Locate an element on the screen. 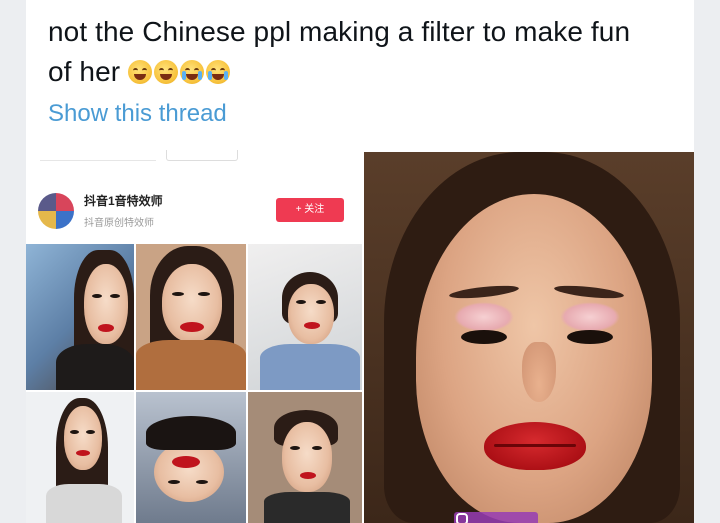 The width and height of the screenshot is (720, 523). lips is located at coordinates (535, 446).